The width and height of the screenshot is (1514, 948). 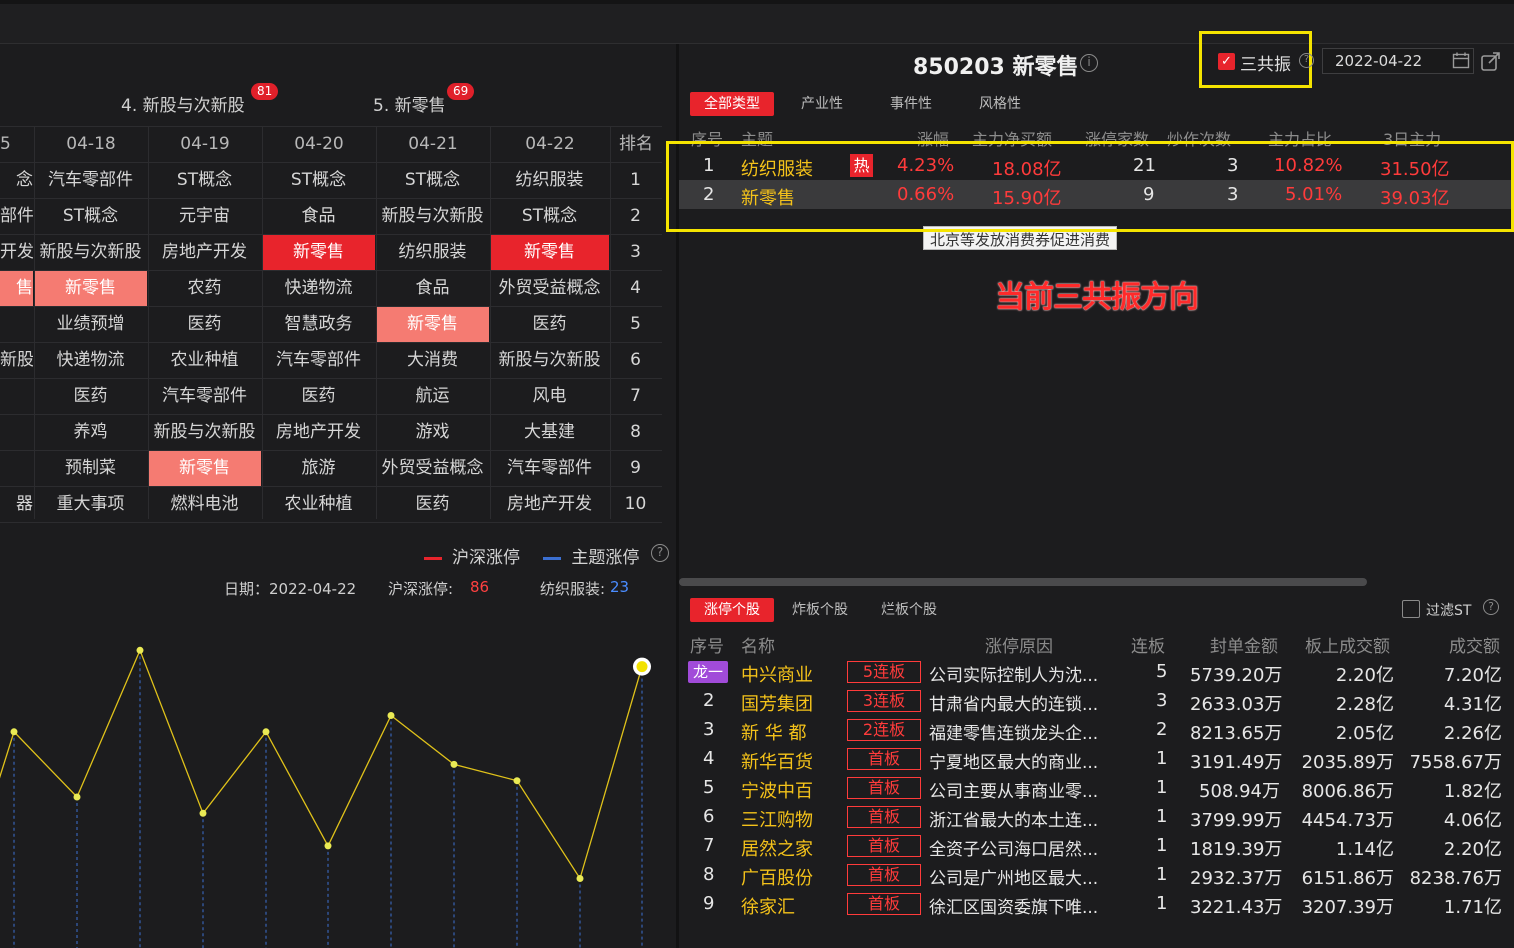 What do you see at coordinates (17, 144) in the screenshot?
I see `grid-header-cell: 5` at bounding box center [17, 144].